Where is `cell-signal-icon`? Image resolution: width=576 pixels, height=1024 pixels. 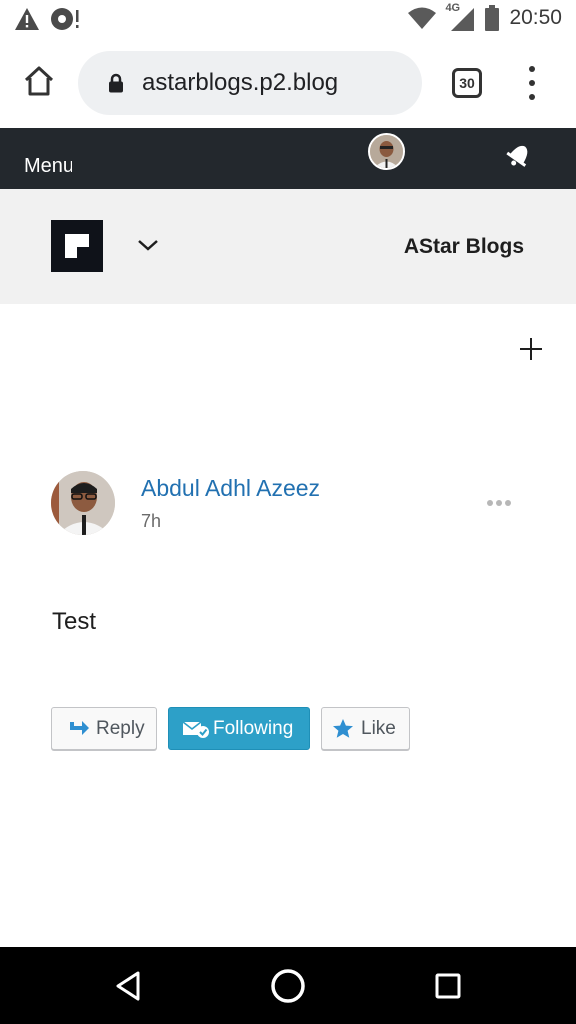 cell-signal-icon is located at coordinates (463, 19).